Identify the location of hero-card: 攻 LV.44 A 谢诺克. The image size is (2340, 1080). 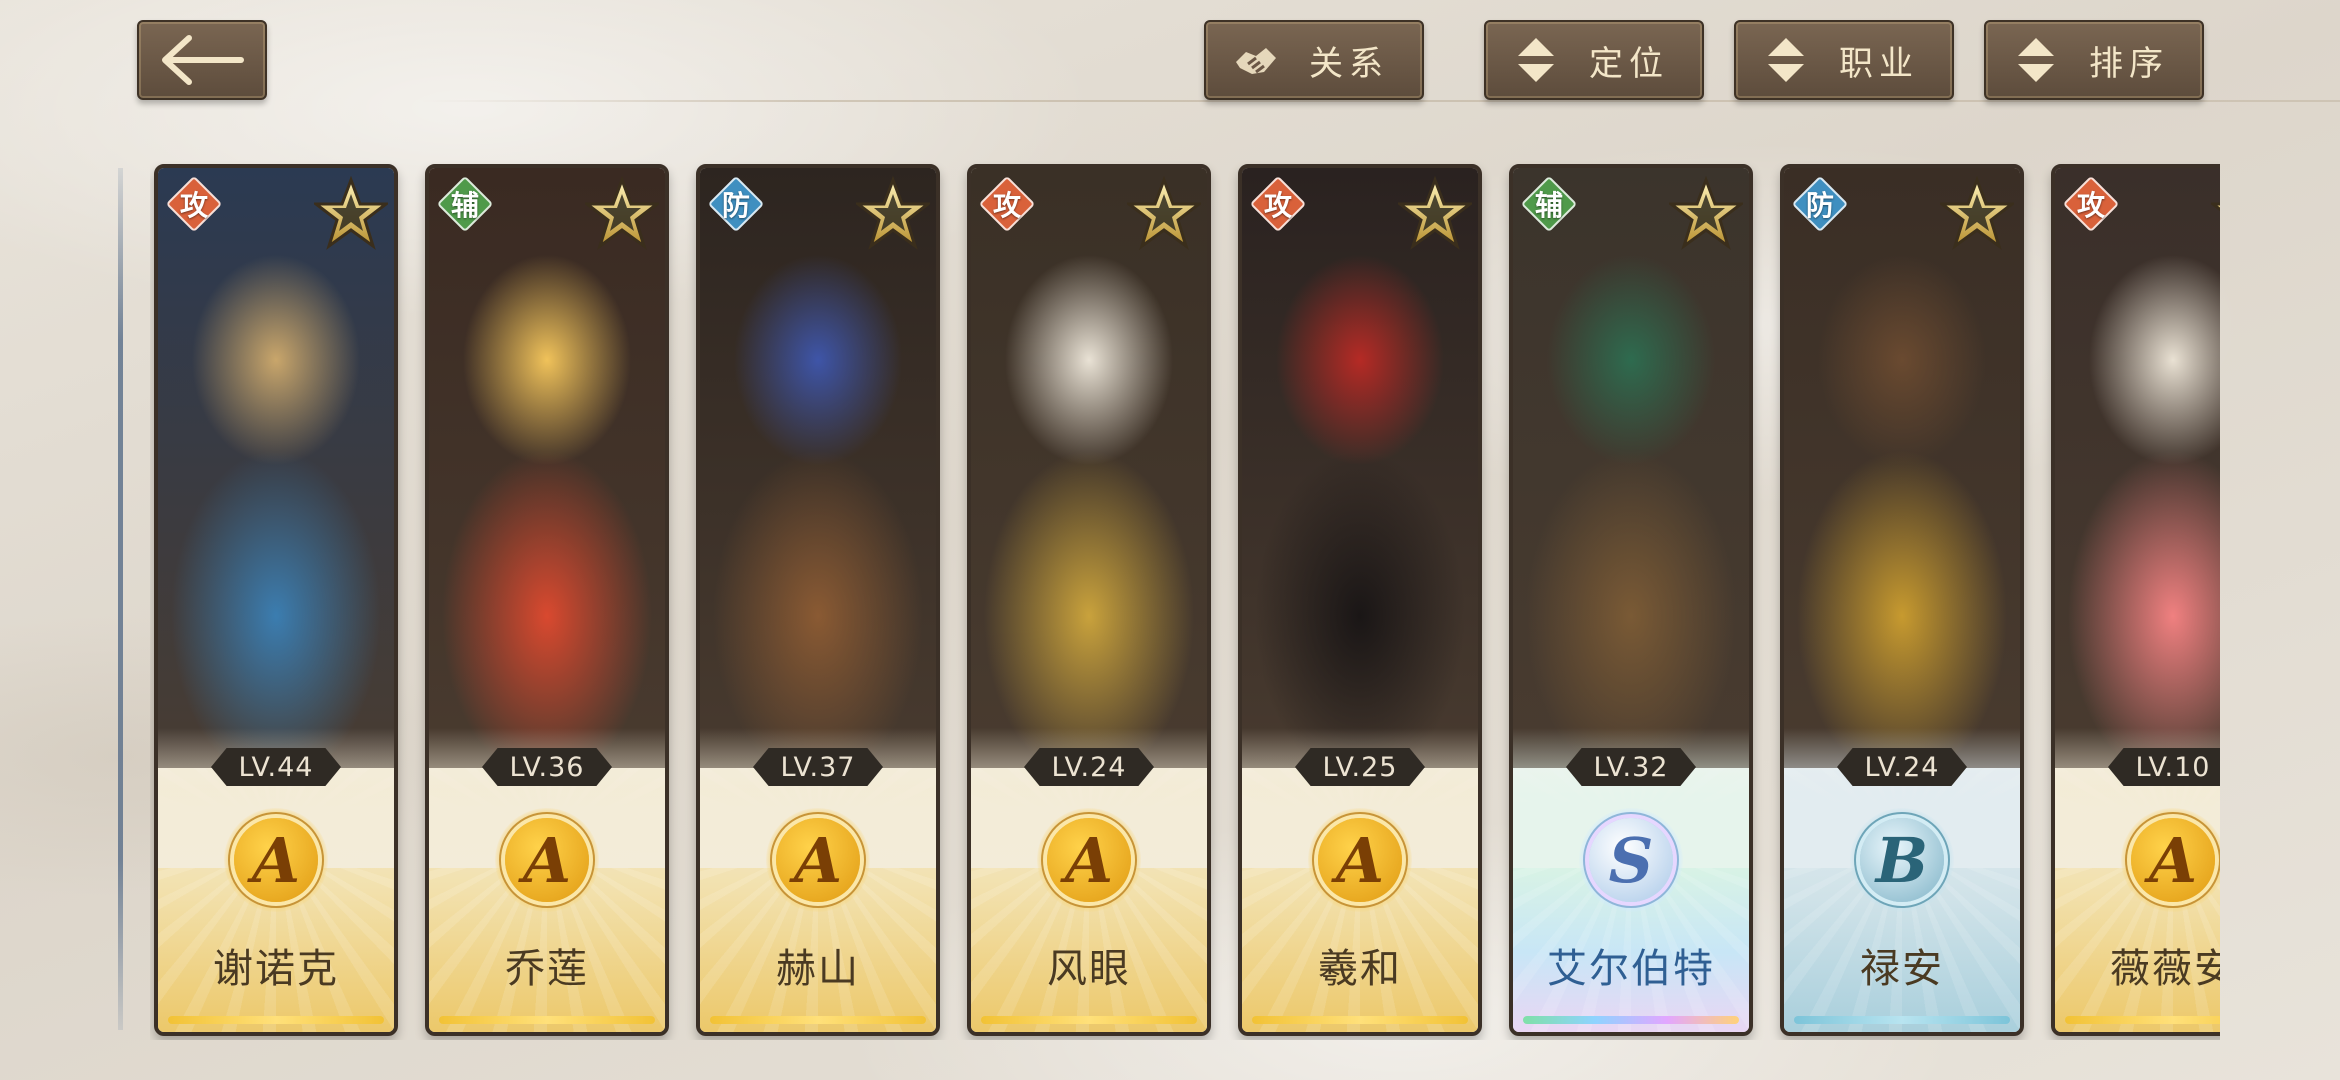
(276, 600).